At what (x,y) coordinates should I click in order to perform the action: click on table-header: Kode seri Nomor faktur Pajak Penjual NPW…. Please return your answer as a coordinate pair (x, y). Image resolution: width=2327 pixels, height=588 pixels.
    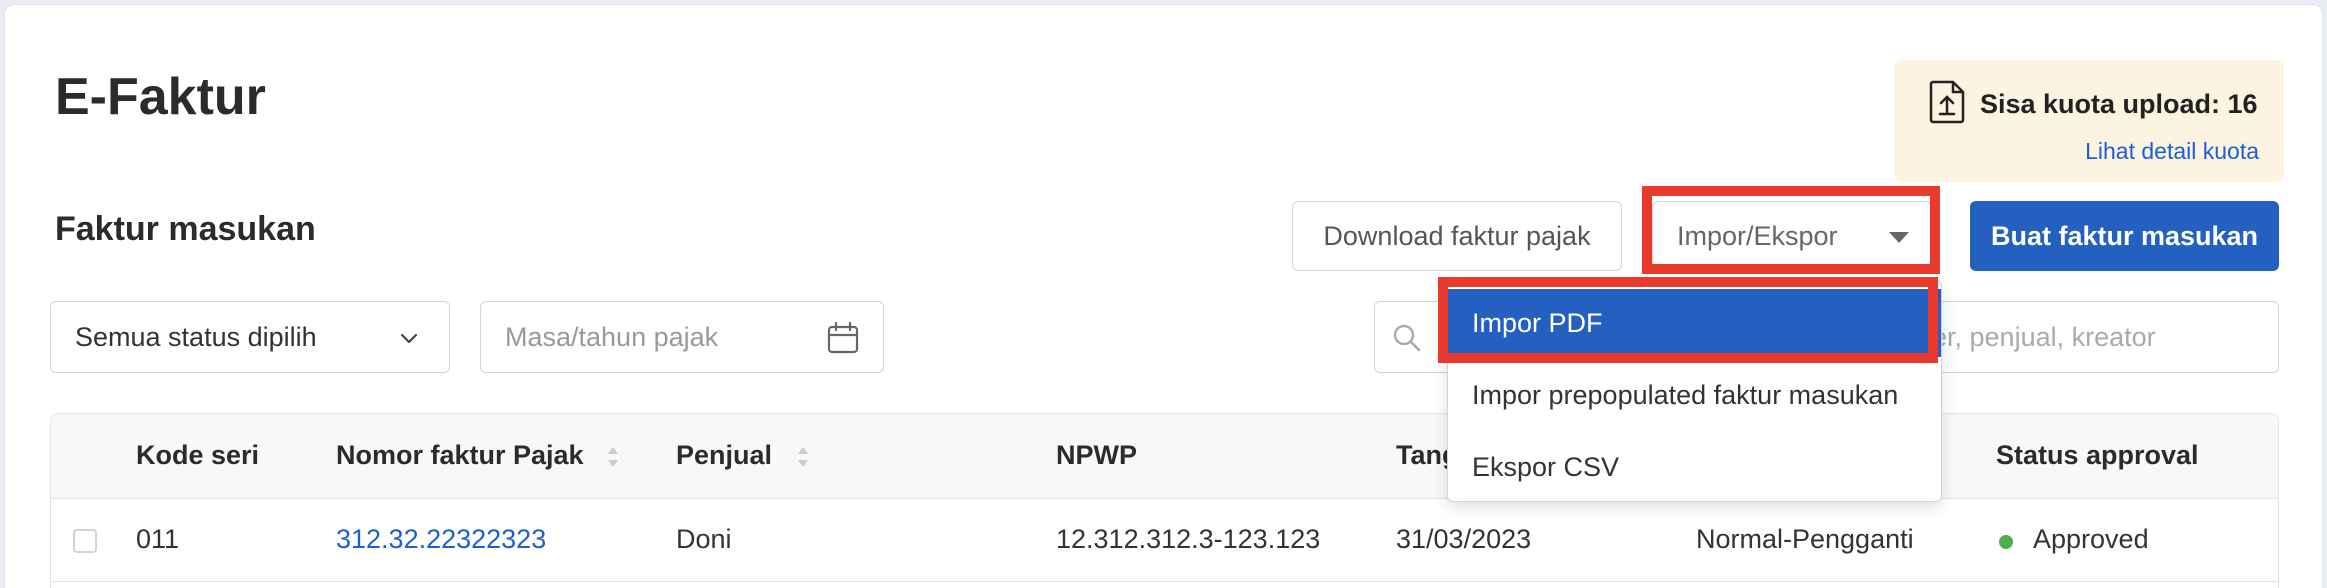
    Looking at the image, I should click on (1164, 456).